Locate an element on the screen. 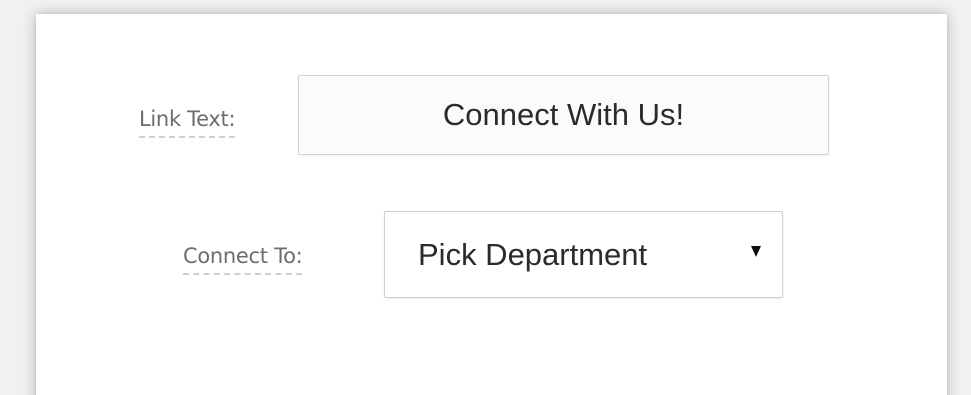 This screenshot has height=395, width=971. triangle-down-icon is located at coordinates (756, 251).